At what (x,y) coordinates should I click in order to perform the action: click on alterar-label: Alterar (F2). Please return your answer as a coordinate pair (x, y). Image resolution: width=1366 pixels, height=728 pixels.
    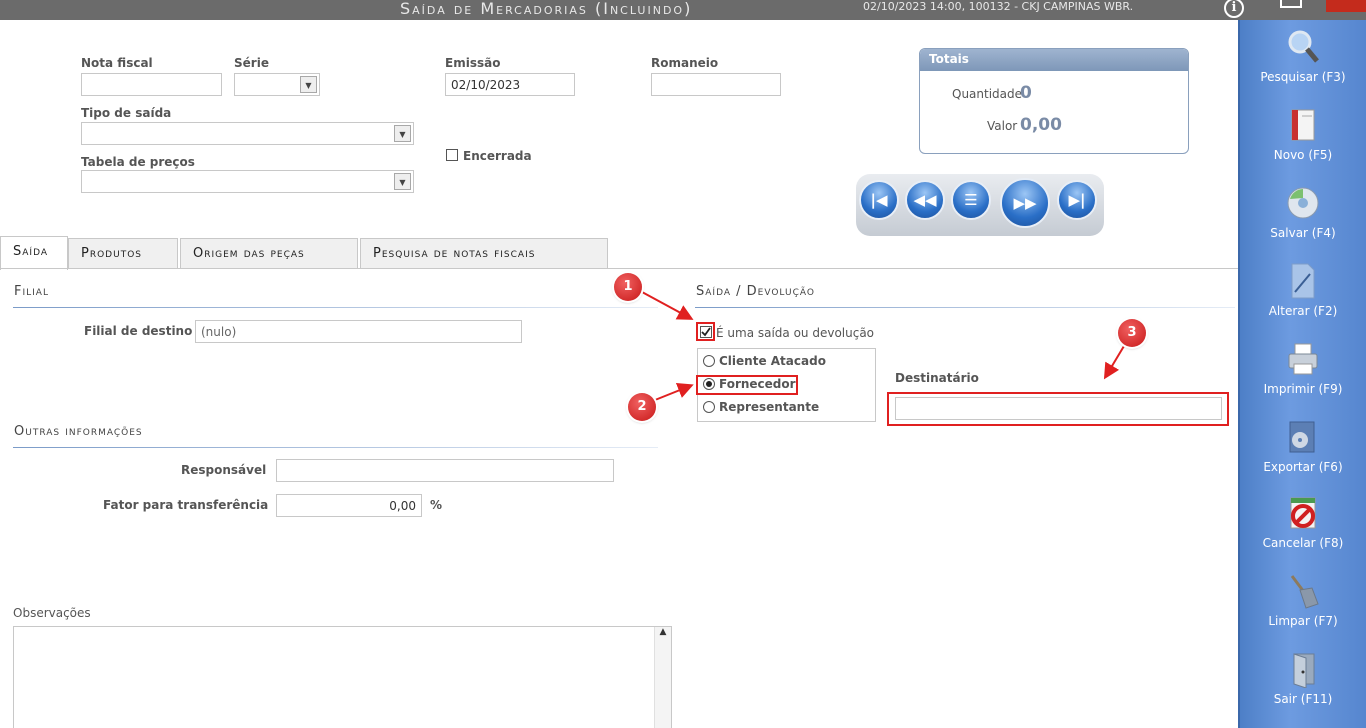
    Looking at the image, I should click on (1303, 311).